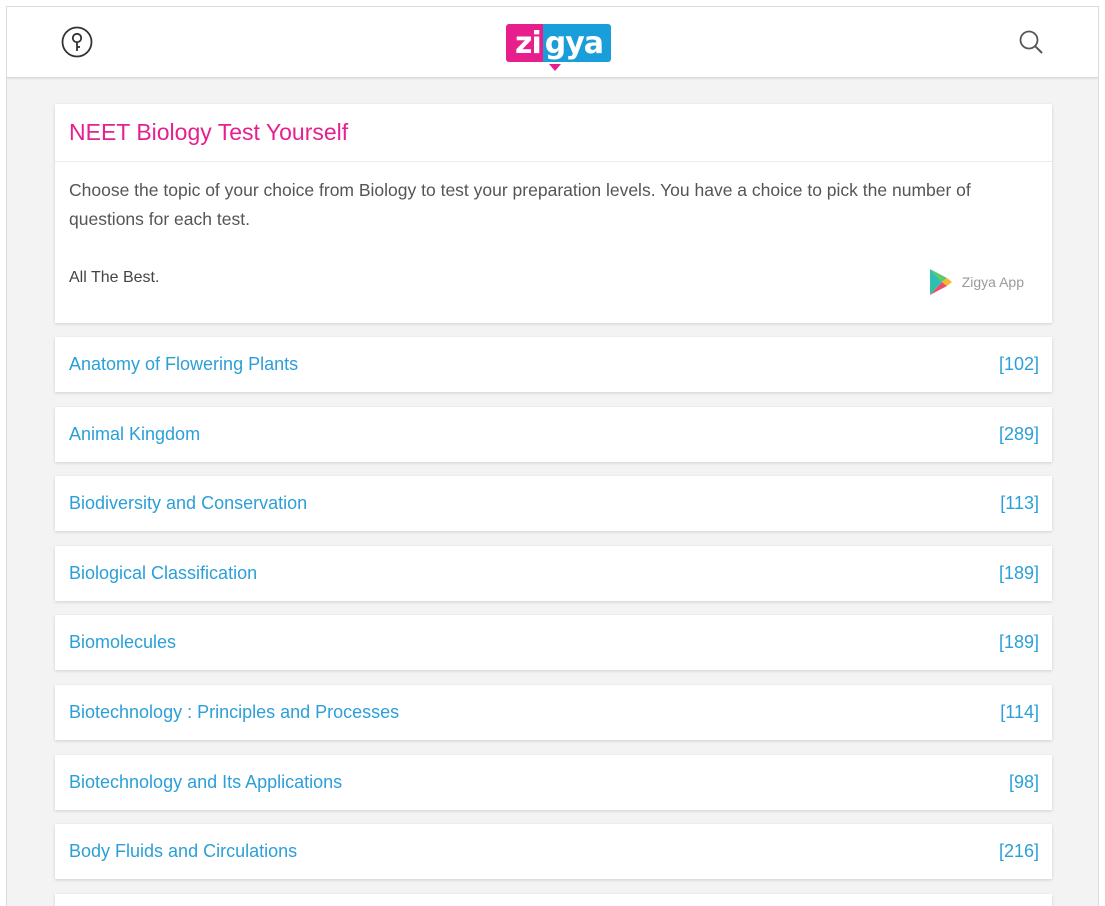 Image resolution: width=1105 pixels, height=906 pixels. Describe the element at coordinates (209, 132) in the screenshot. I see `page-title: NEET Biology Test Yourself` at that location.